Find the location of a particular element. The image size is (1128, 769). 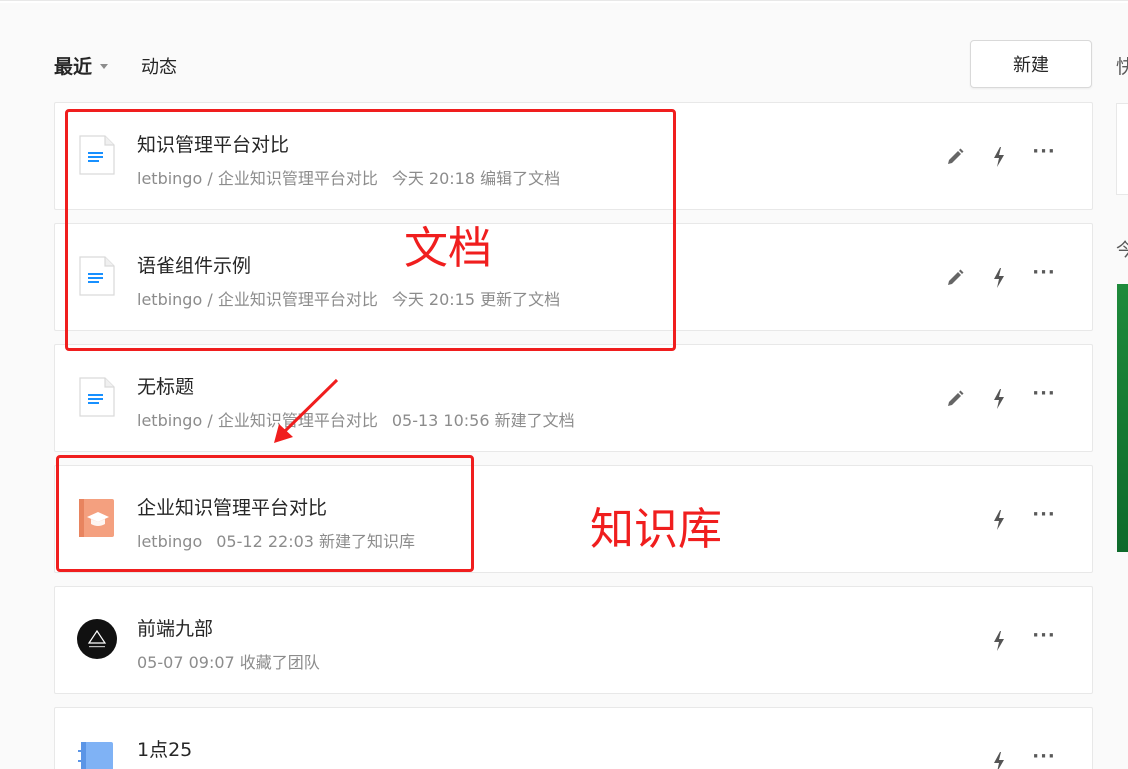

right-panel-banner is located at coordinates (1122, 418).